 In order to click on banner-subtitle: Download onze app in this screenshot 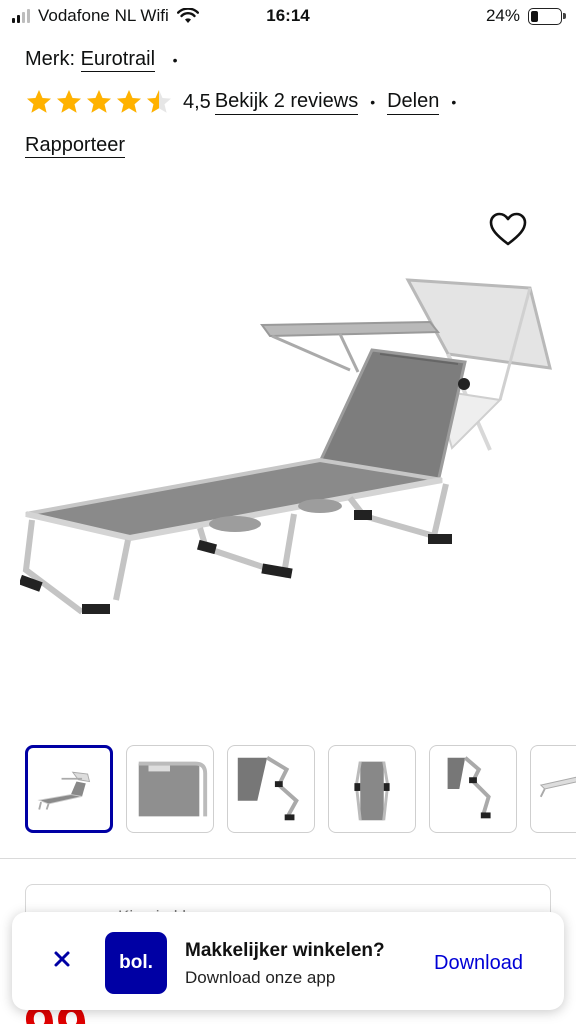, I will do `click(260, 977)`.